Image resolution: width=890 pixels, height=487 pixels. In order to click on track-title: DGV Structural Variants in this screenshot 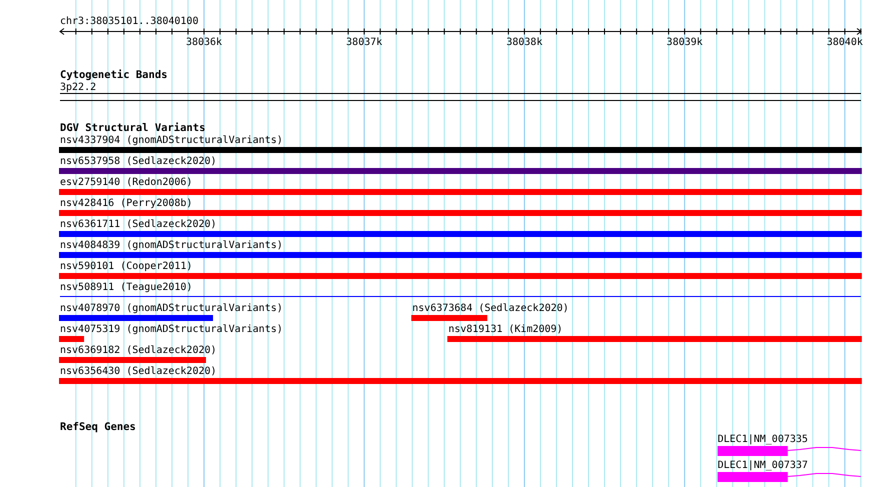, I will do `click(133, 128)`.